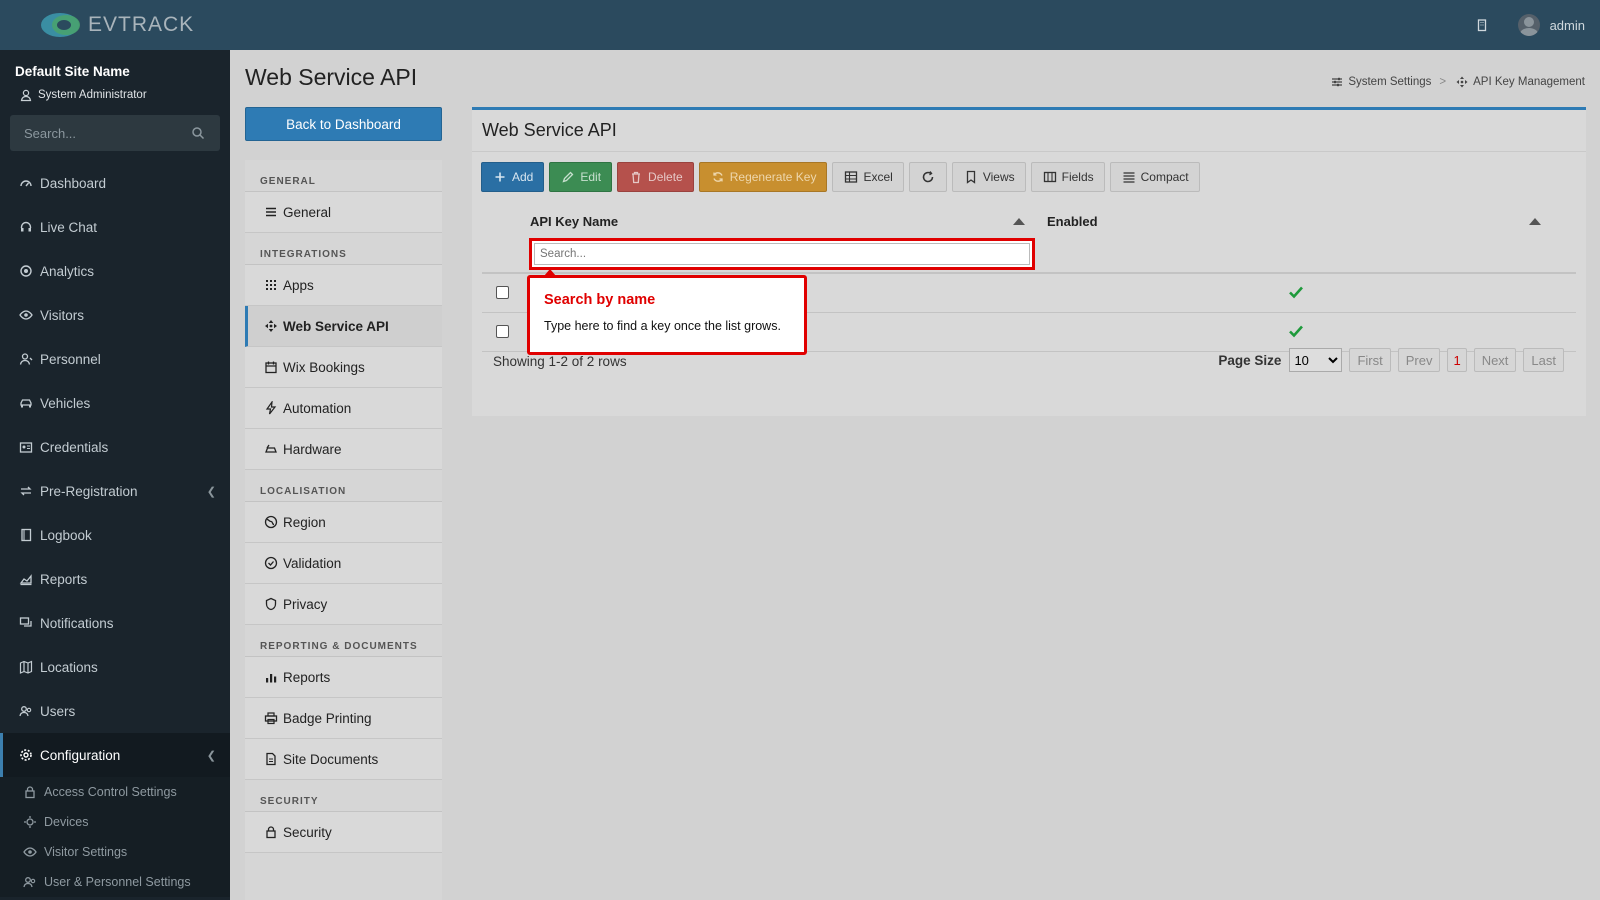  What do you see at coordinates (115, 447) in the screenshot?
I see `sidebar-item-credentials: Credentials` at bounding box center [115, 447].